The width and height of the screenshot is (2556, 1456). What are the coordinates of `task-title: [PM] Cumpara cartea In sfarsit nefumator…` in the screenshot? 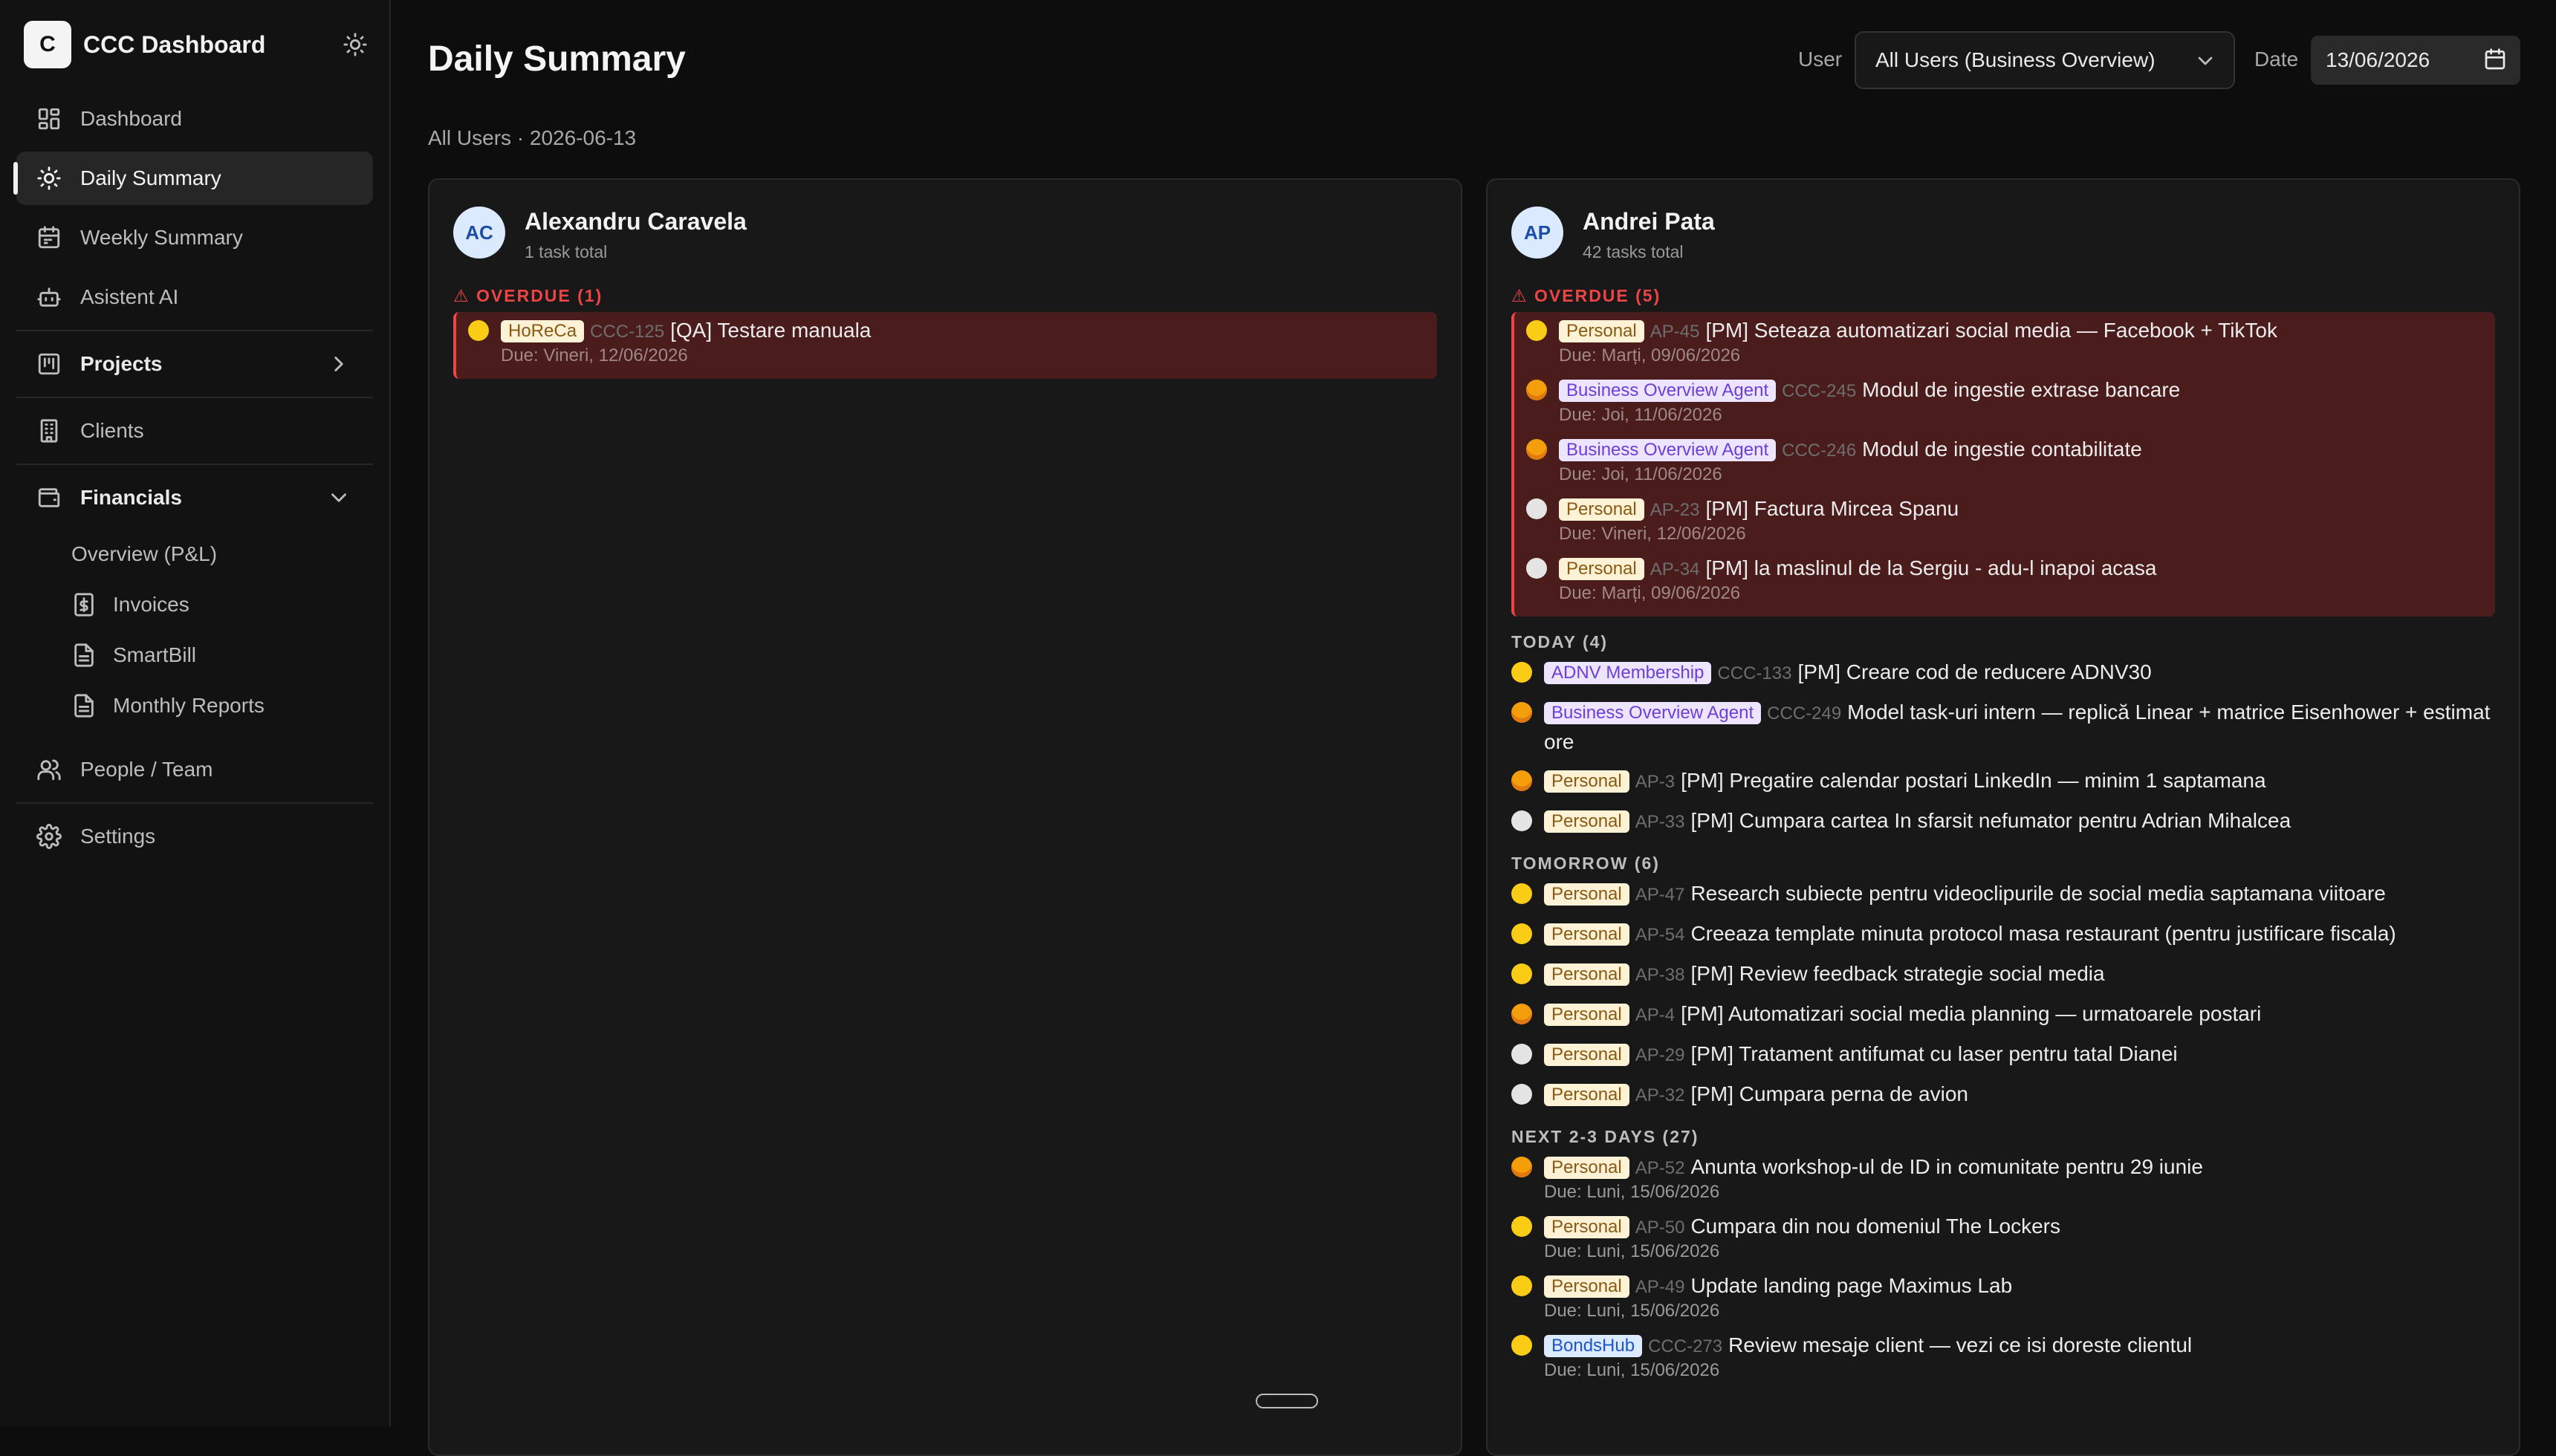 It's located at (1990, 821).